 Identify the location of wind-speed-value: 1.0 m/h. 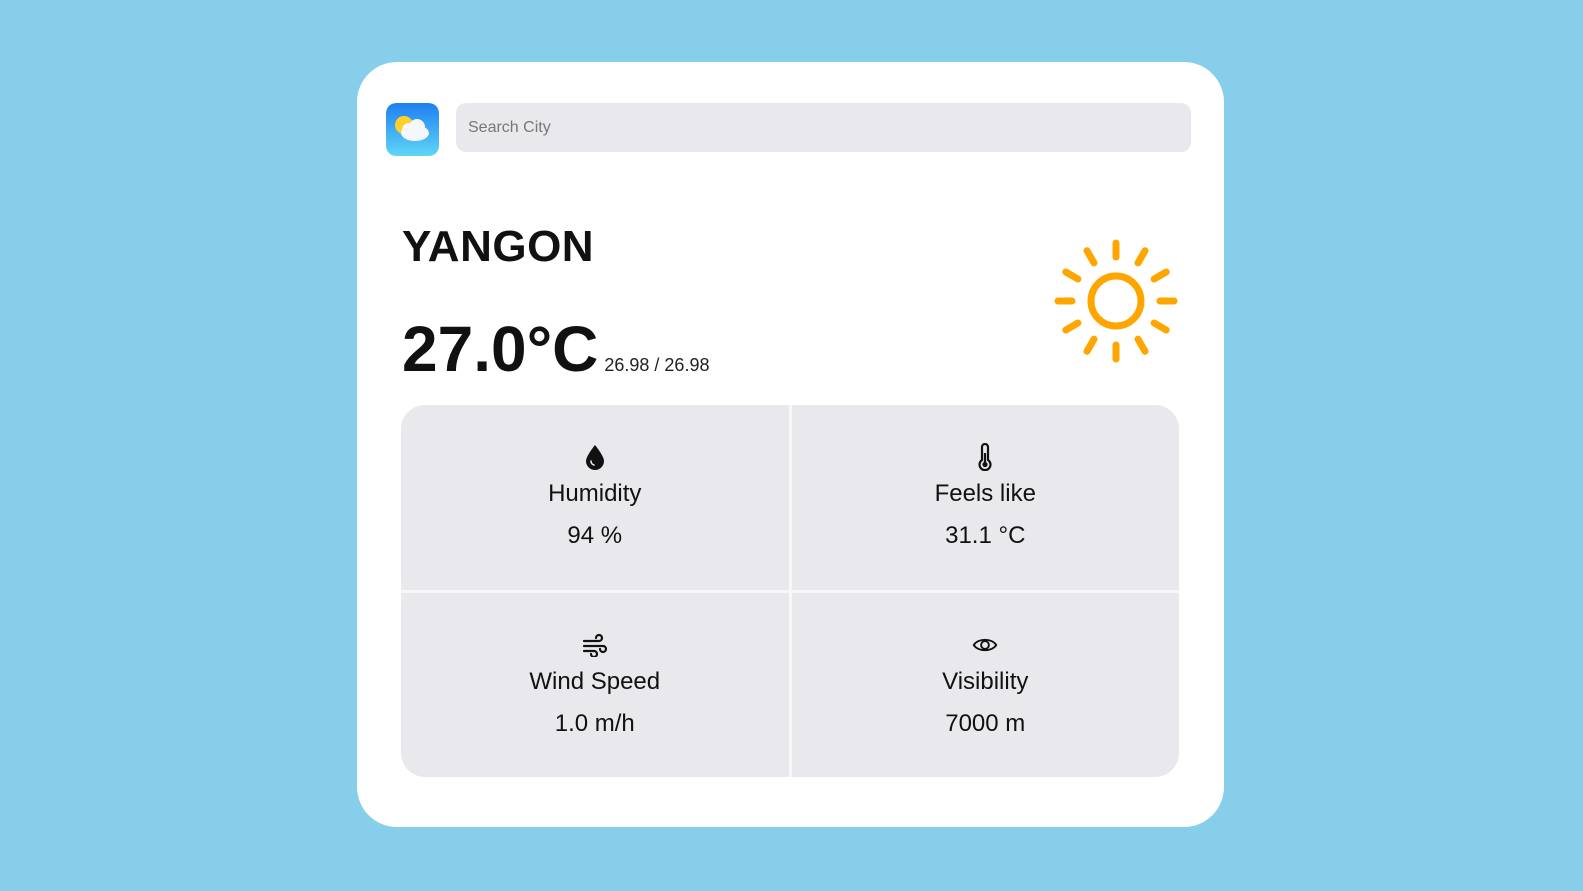
(594, 723).